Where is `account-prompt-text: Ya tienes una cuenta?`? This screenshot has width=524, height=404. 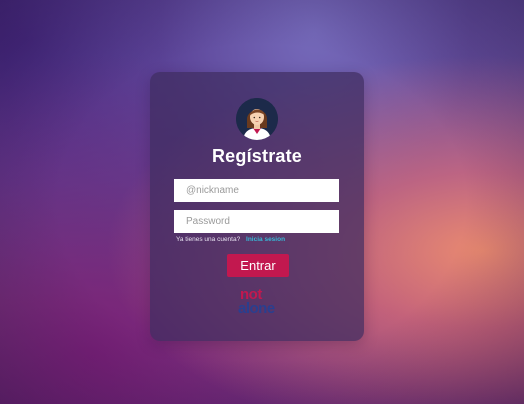 account-prompt-text: Ya tienes una cuenta? is located at coordinates (208, 239).